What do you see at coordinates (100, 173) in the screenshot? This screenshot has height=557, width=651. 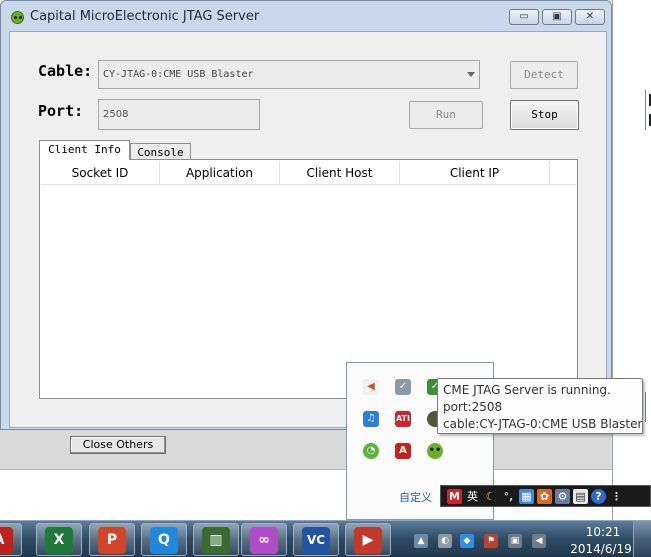 I see `column-header-socket-id: Socket ID` at bounding box center [100, 173].